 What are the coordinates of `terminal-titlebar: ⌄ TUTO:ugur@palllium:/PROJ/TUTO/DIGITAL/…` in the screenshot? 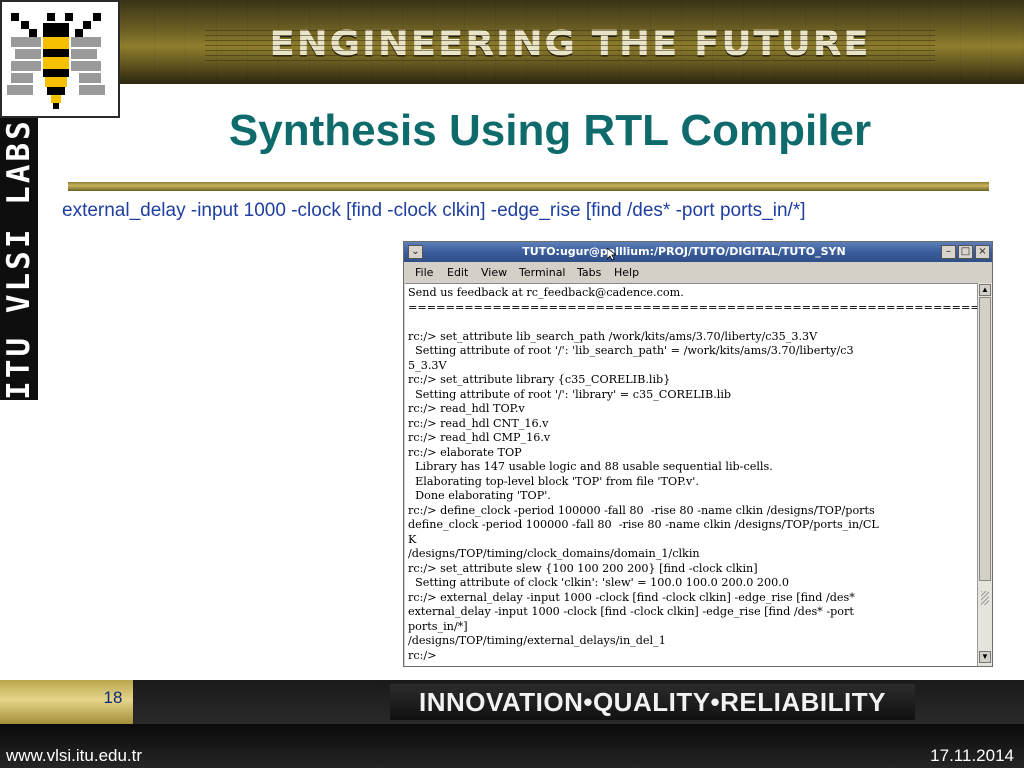 It's located at (698, 252).